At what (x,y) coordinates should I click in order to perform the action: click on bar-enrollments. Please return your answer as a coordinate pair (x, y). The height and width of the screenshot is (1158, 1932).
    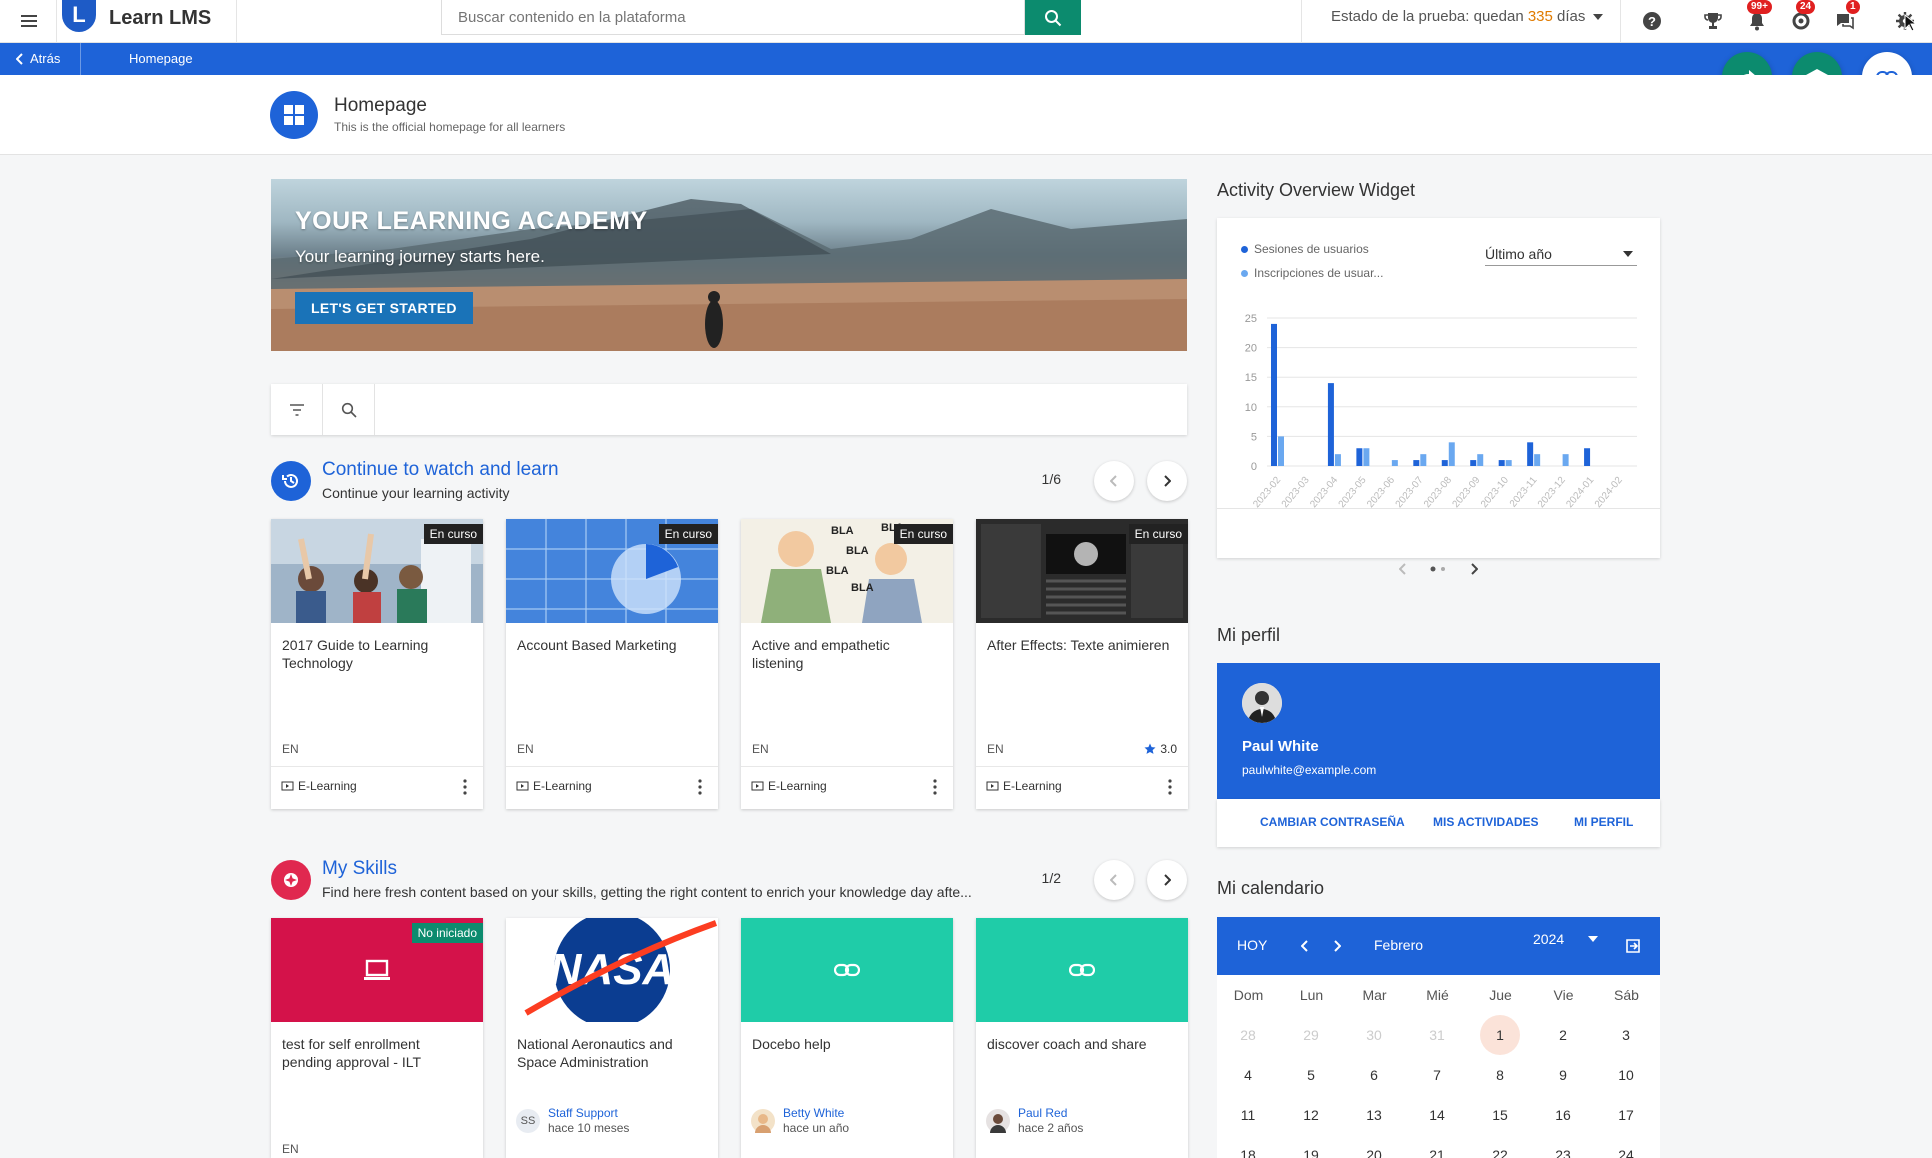
    Looking at the image, I should click on (1394, 463).